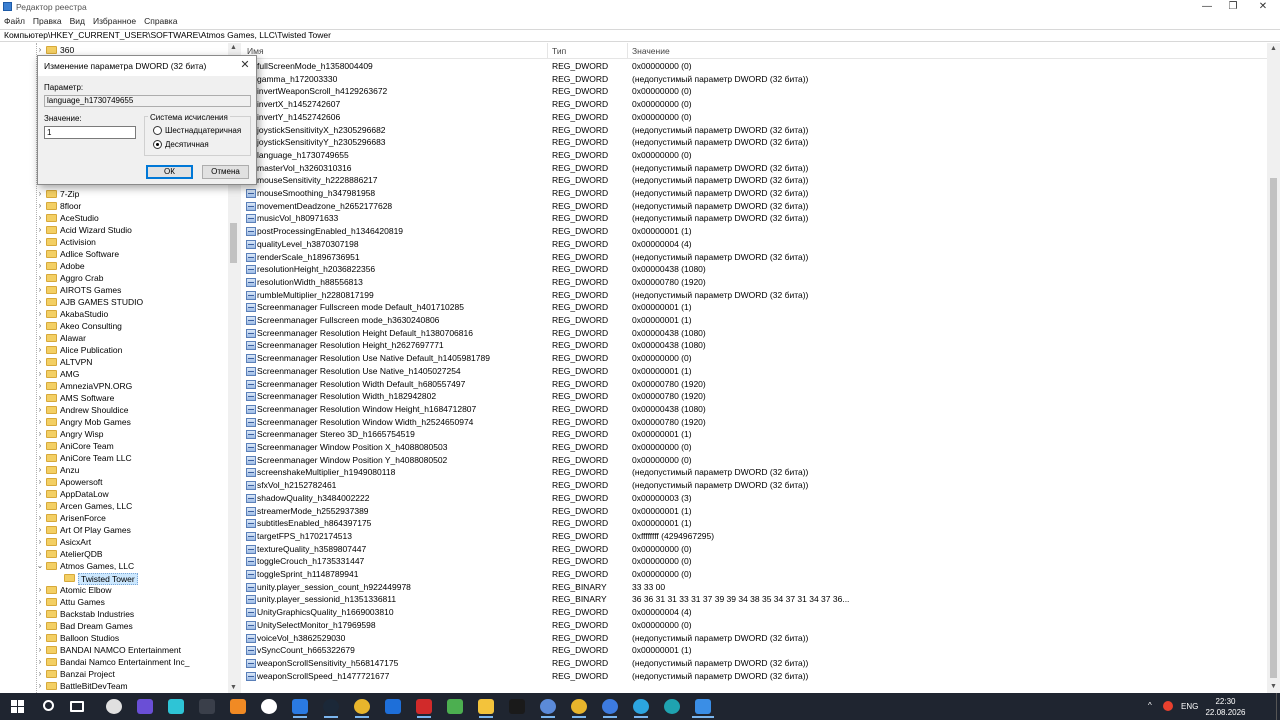 This screenshot has height=720, width=1280. Describe the element at coordinates (362, 706) in the screenshot. I see `chrome-taskbar-button` at that location.